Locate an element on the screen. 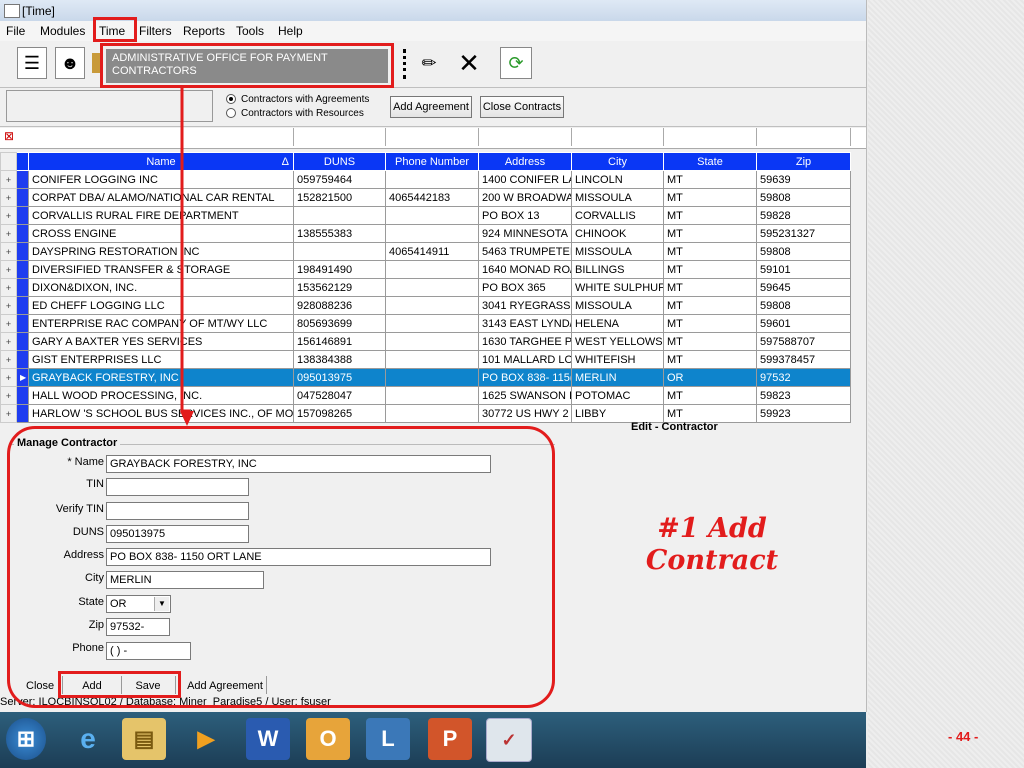 This screenshot has height=768, width=1024. header-state: State is located at coordinates (710, 161).